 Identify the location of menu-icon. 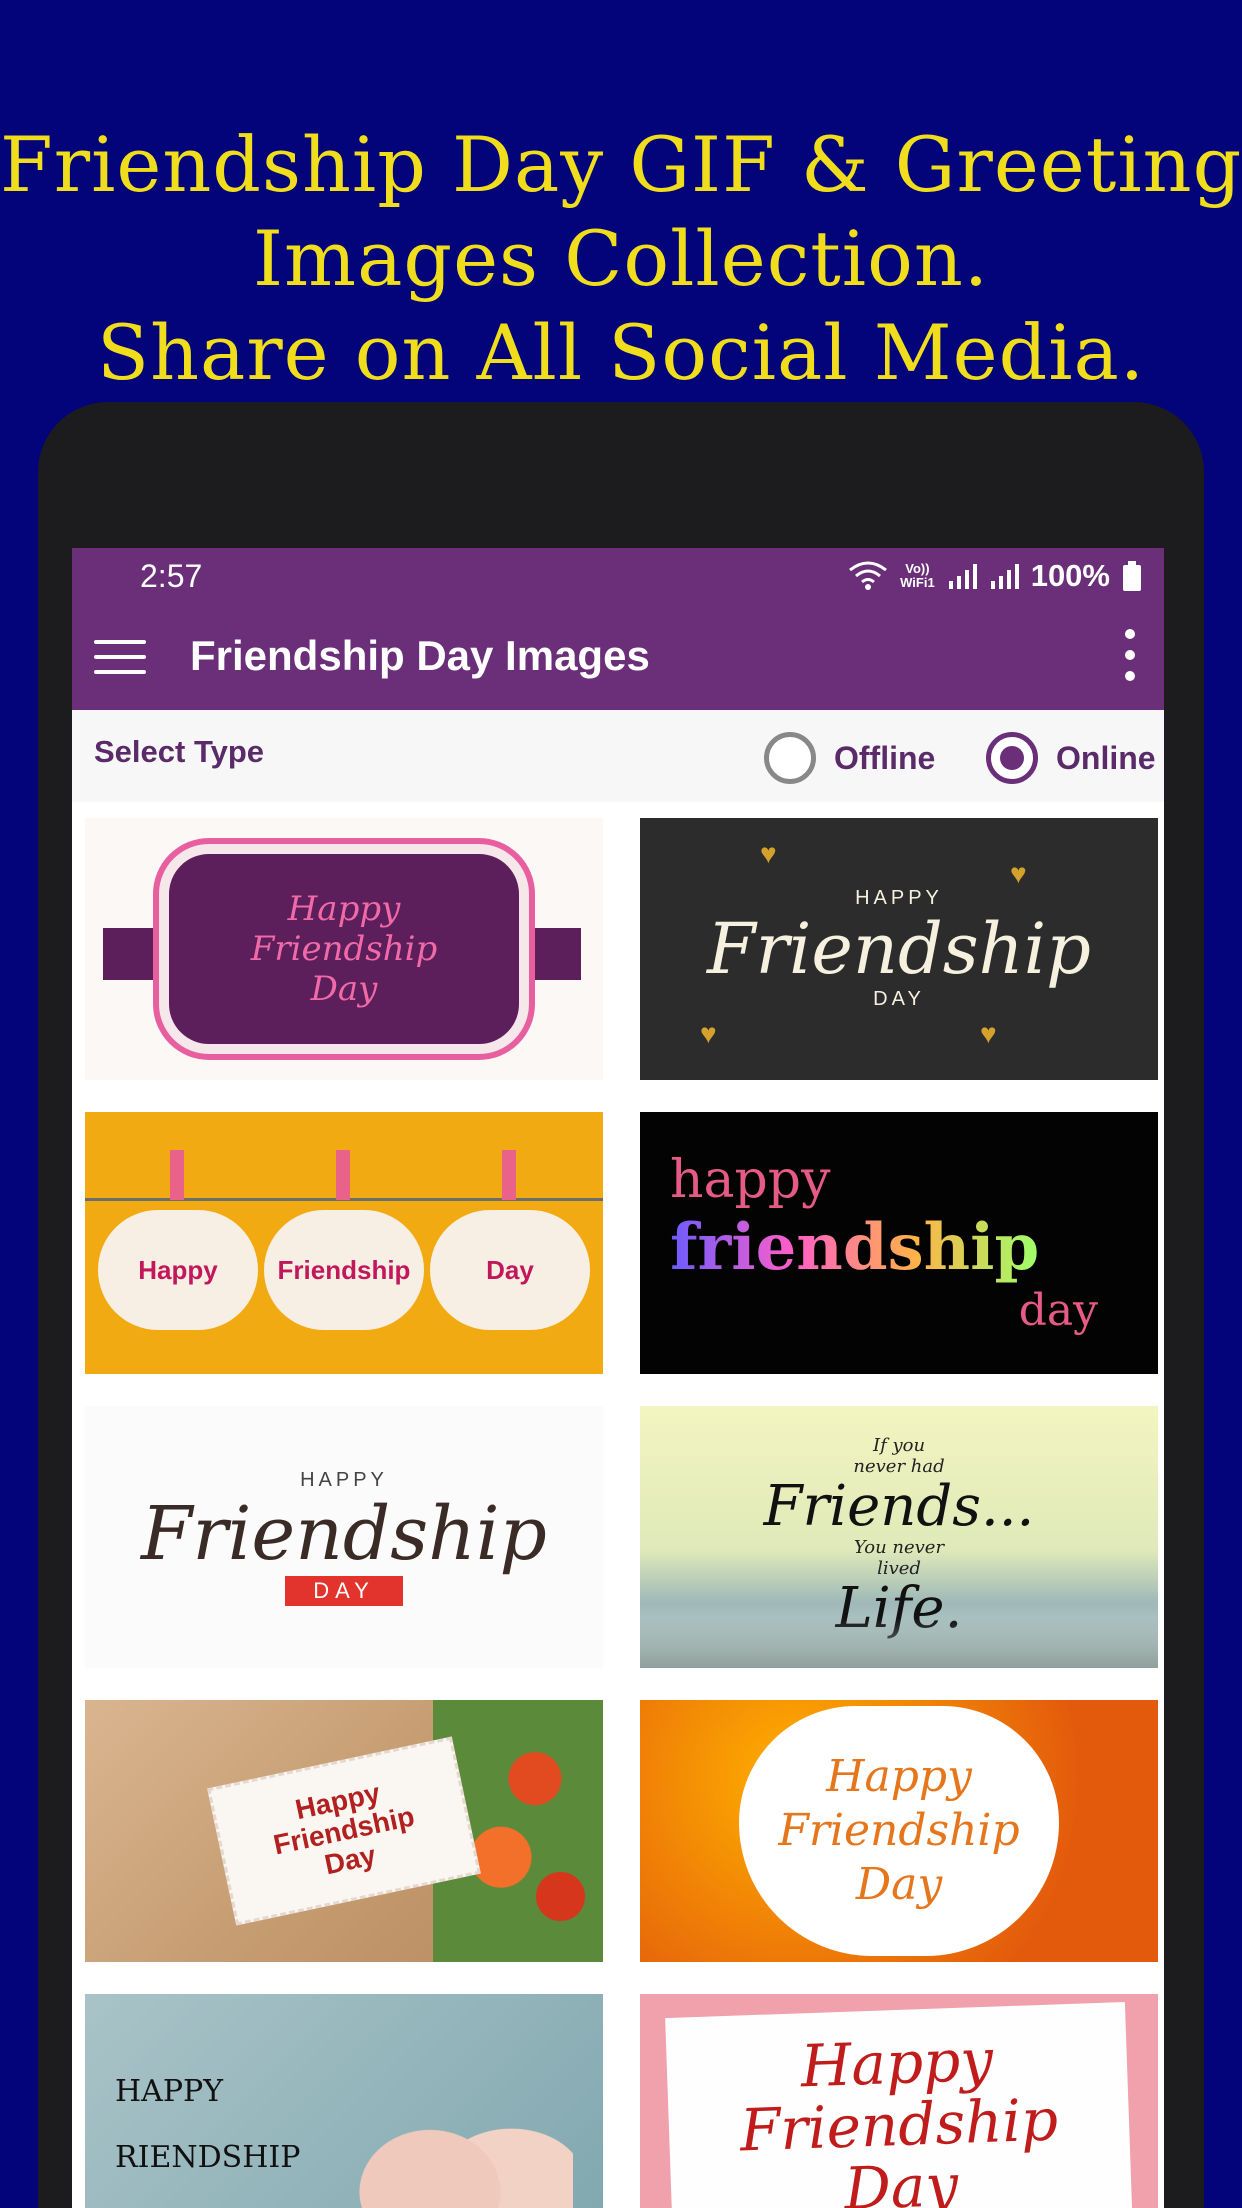
(120, 657).